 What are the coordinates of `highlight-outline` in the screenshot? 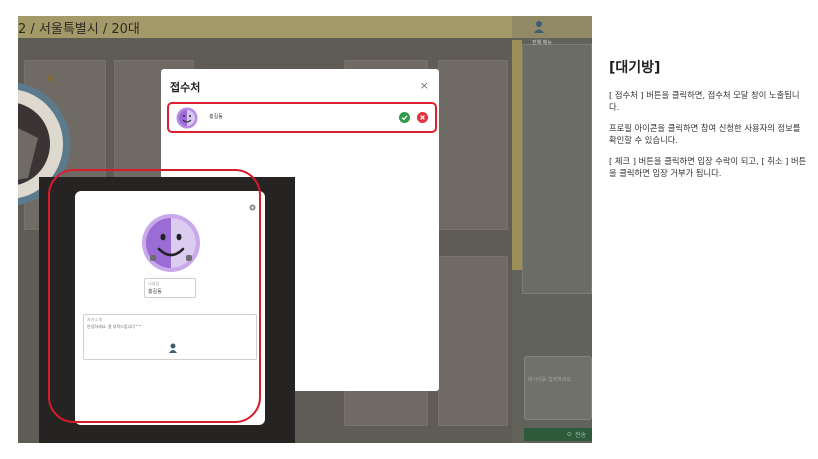 It's located at (154, 296).